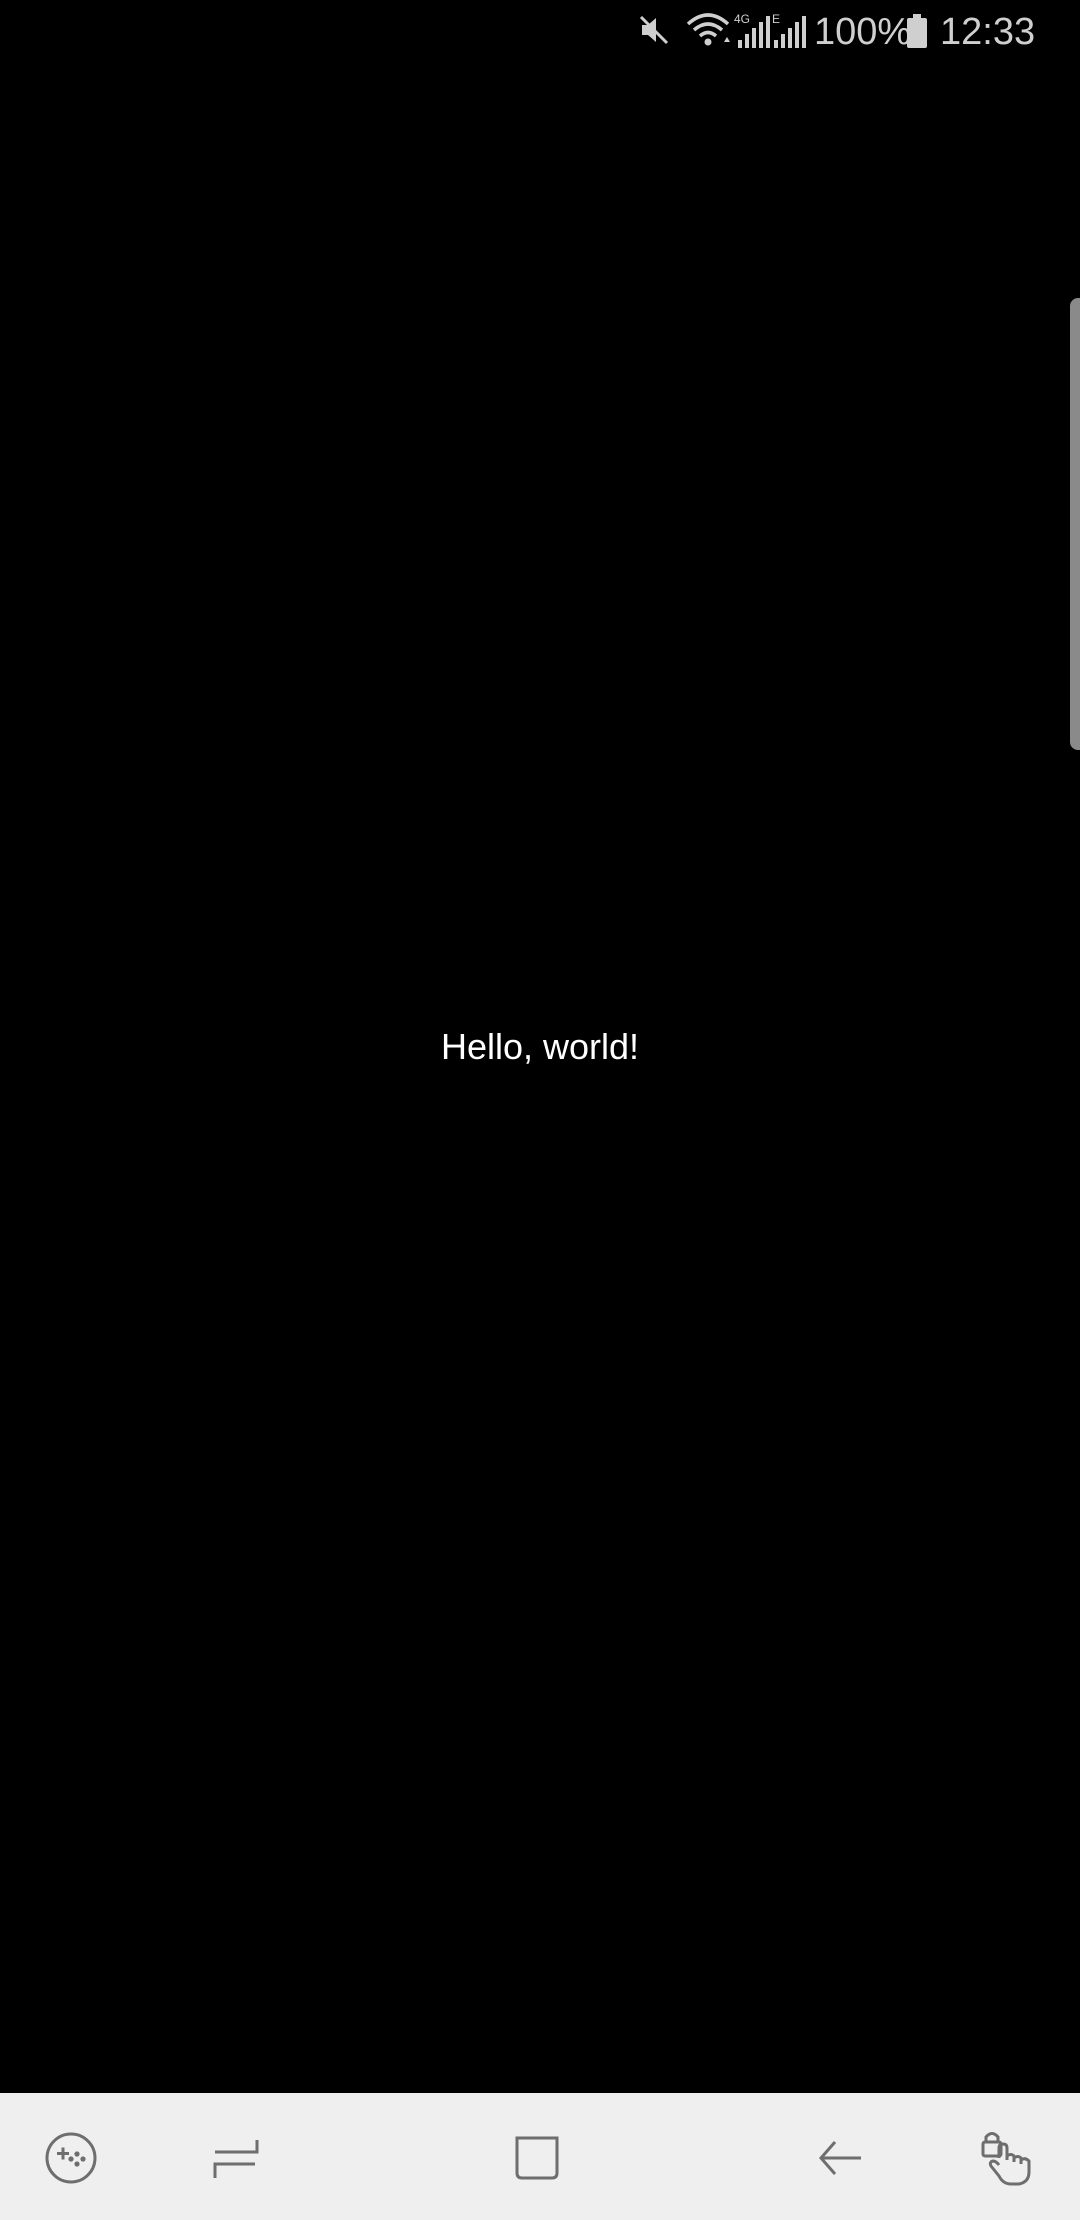  I want to click on clock: 12:33, so click(988, 32).